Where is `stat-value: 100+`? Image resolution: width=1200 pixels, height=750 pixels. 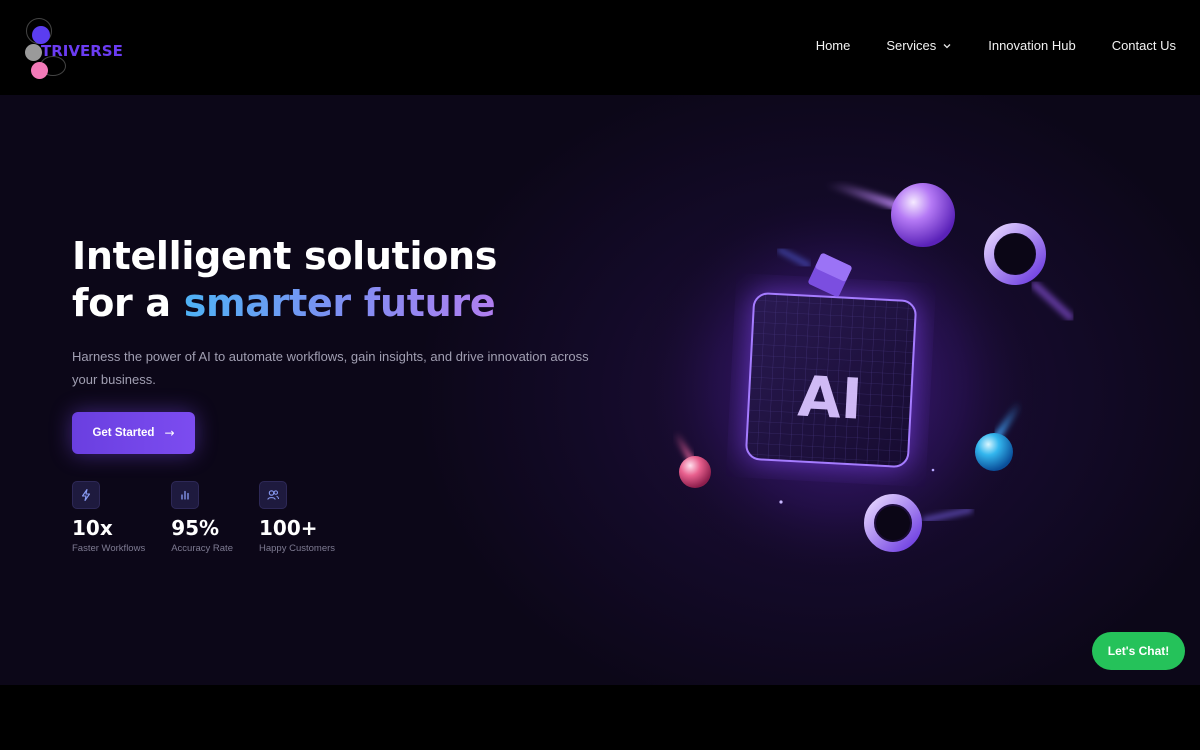 stat-value: 100+ is located at coordinates (288, 528).